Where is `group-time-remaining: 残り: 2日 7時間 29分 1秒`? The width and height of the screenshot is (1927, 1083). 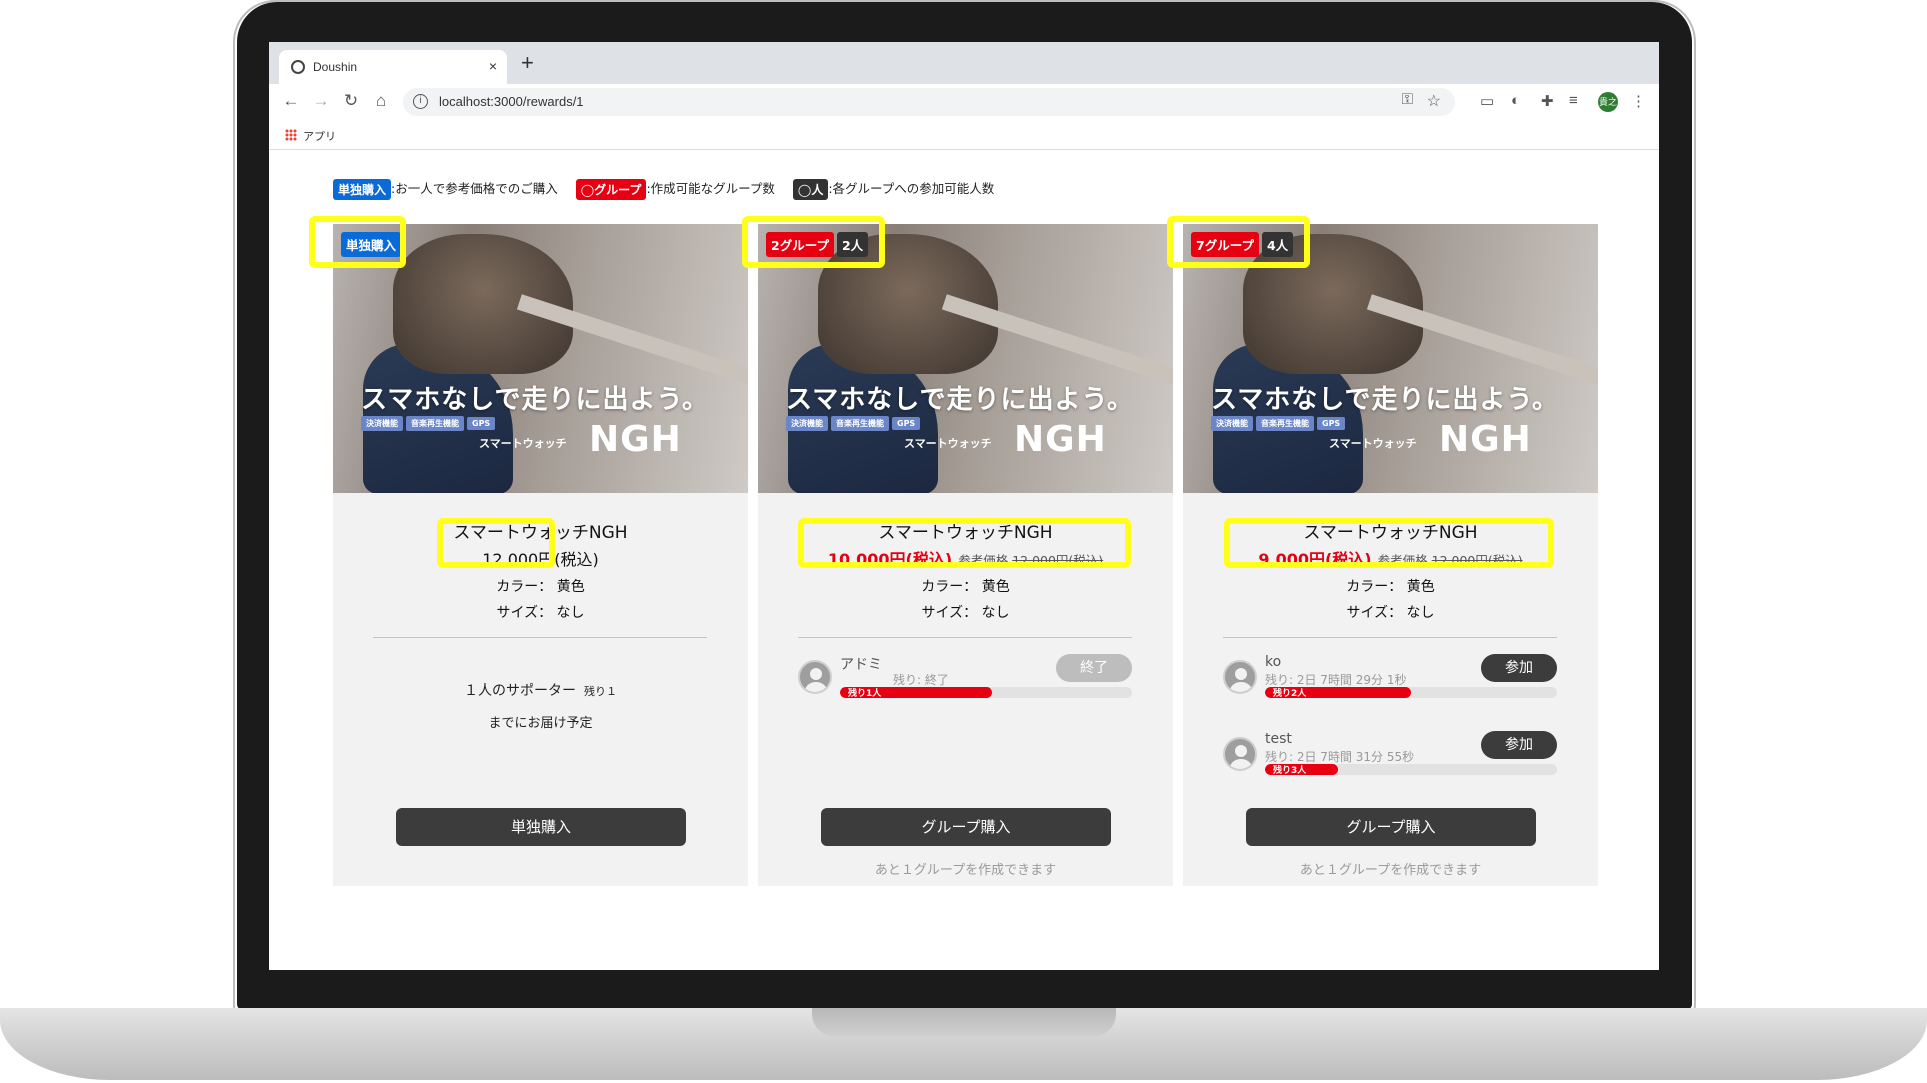
group-time-remaining: 残り: 2日 7時間 29分 1秒 is located at coordinates (1336, 680).